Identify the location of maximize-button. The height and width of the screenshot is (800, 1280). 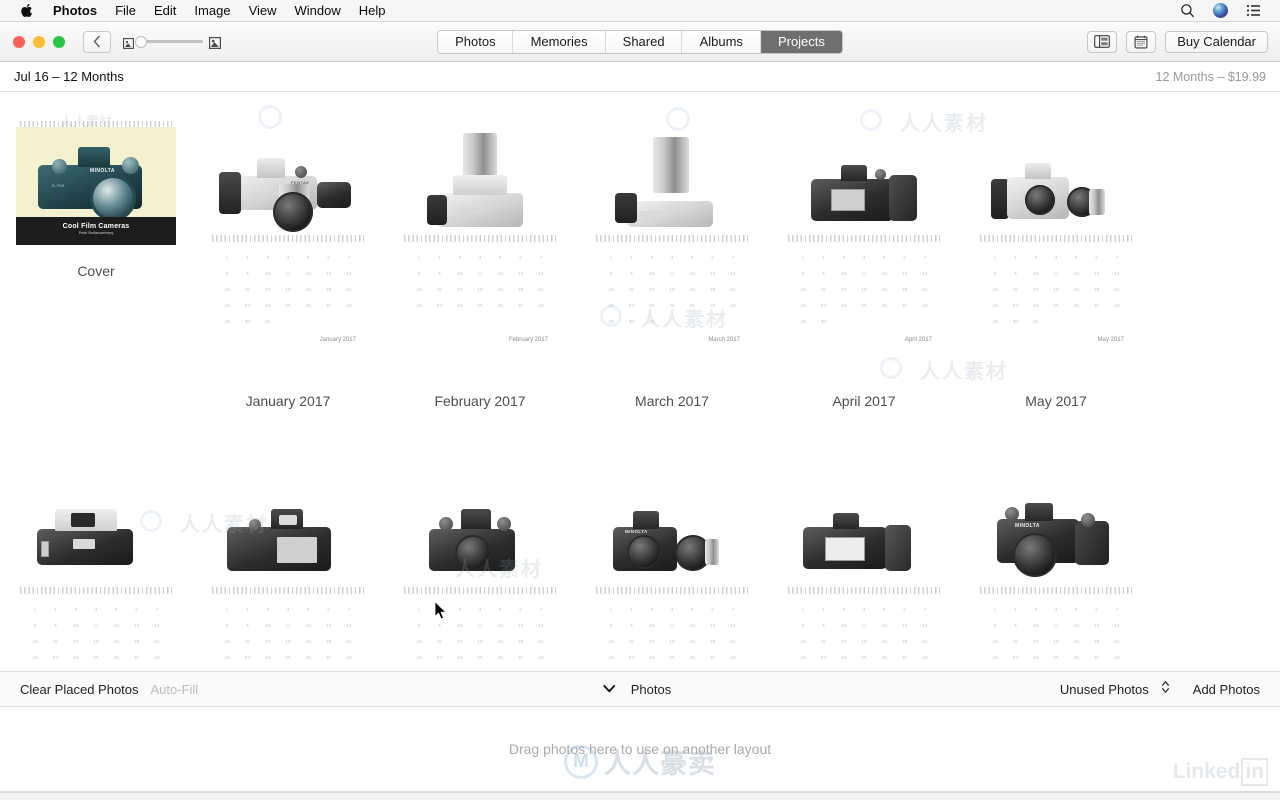
(59, 41).